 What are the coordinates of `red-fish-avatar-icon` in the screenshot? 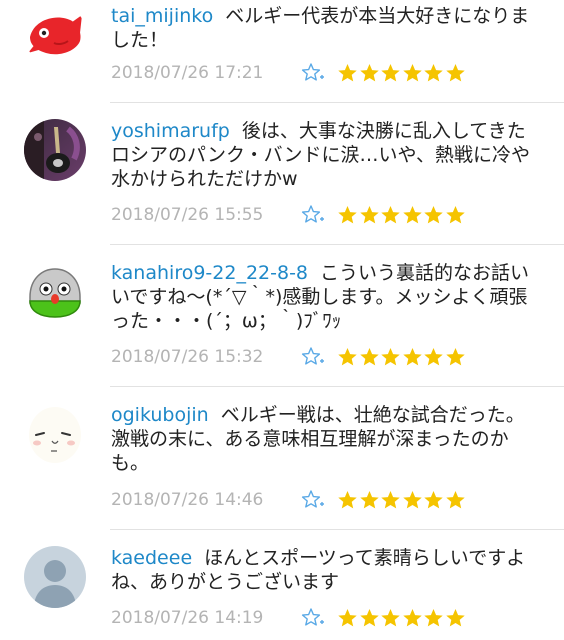 It's located at (55, 34).